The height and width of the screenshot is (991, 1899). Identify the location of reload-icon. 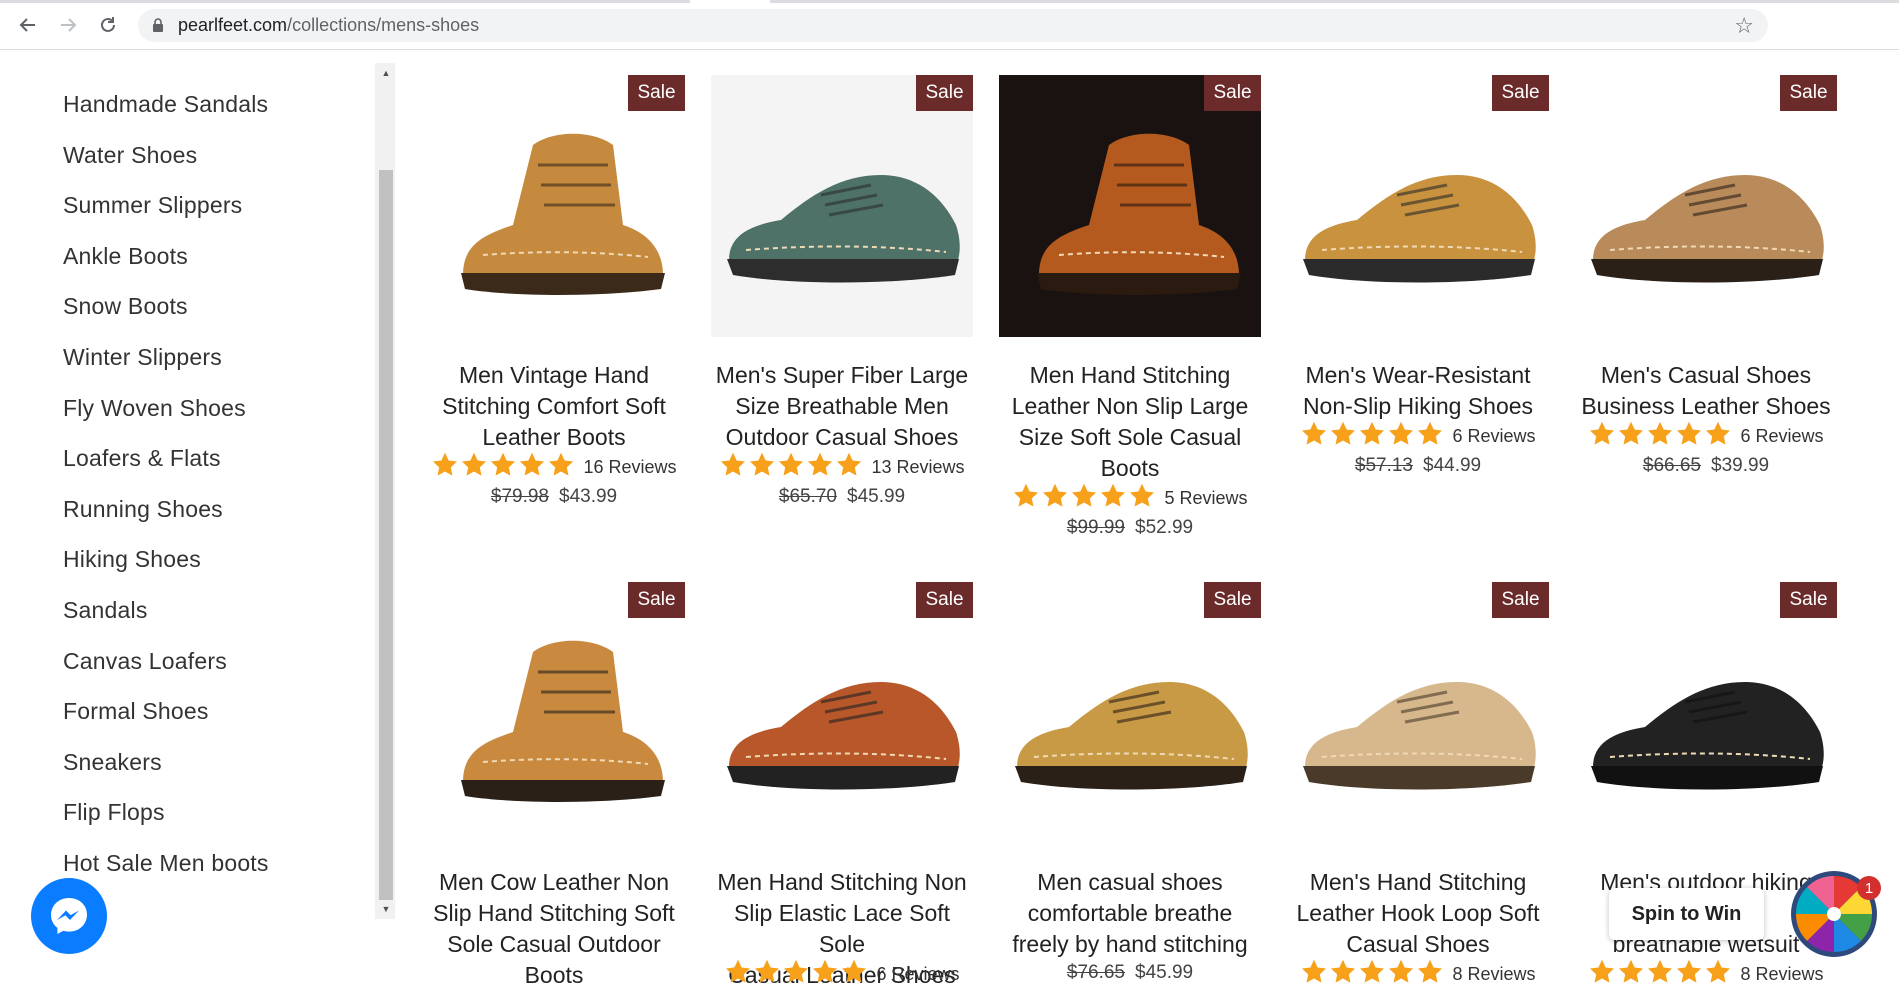
(108, 25).